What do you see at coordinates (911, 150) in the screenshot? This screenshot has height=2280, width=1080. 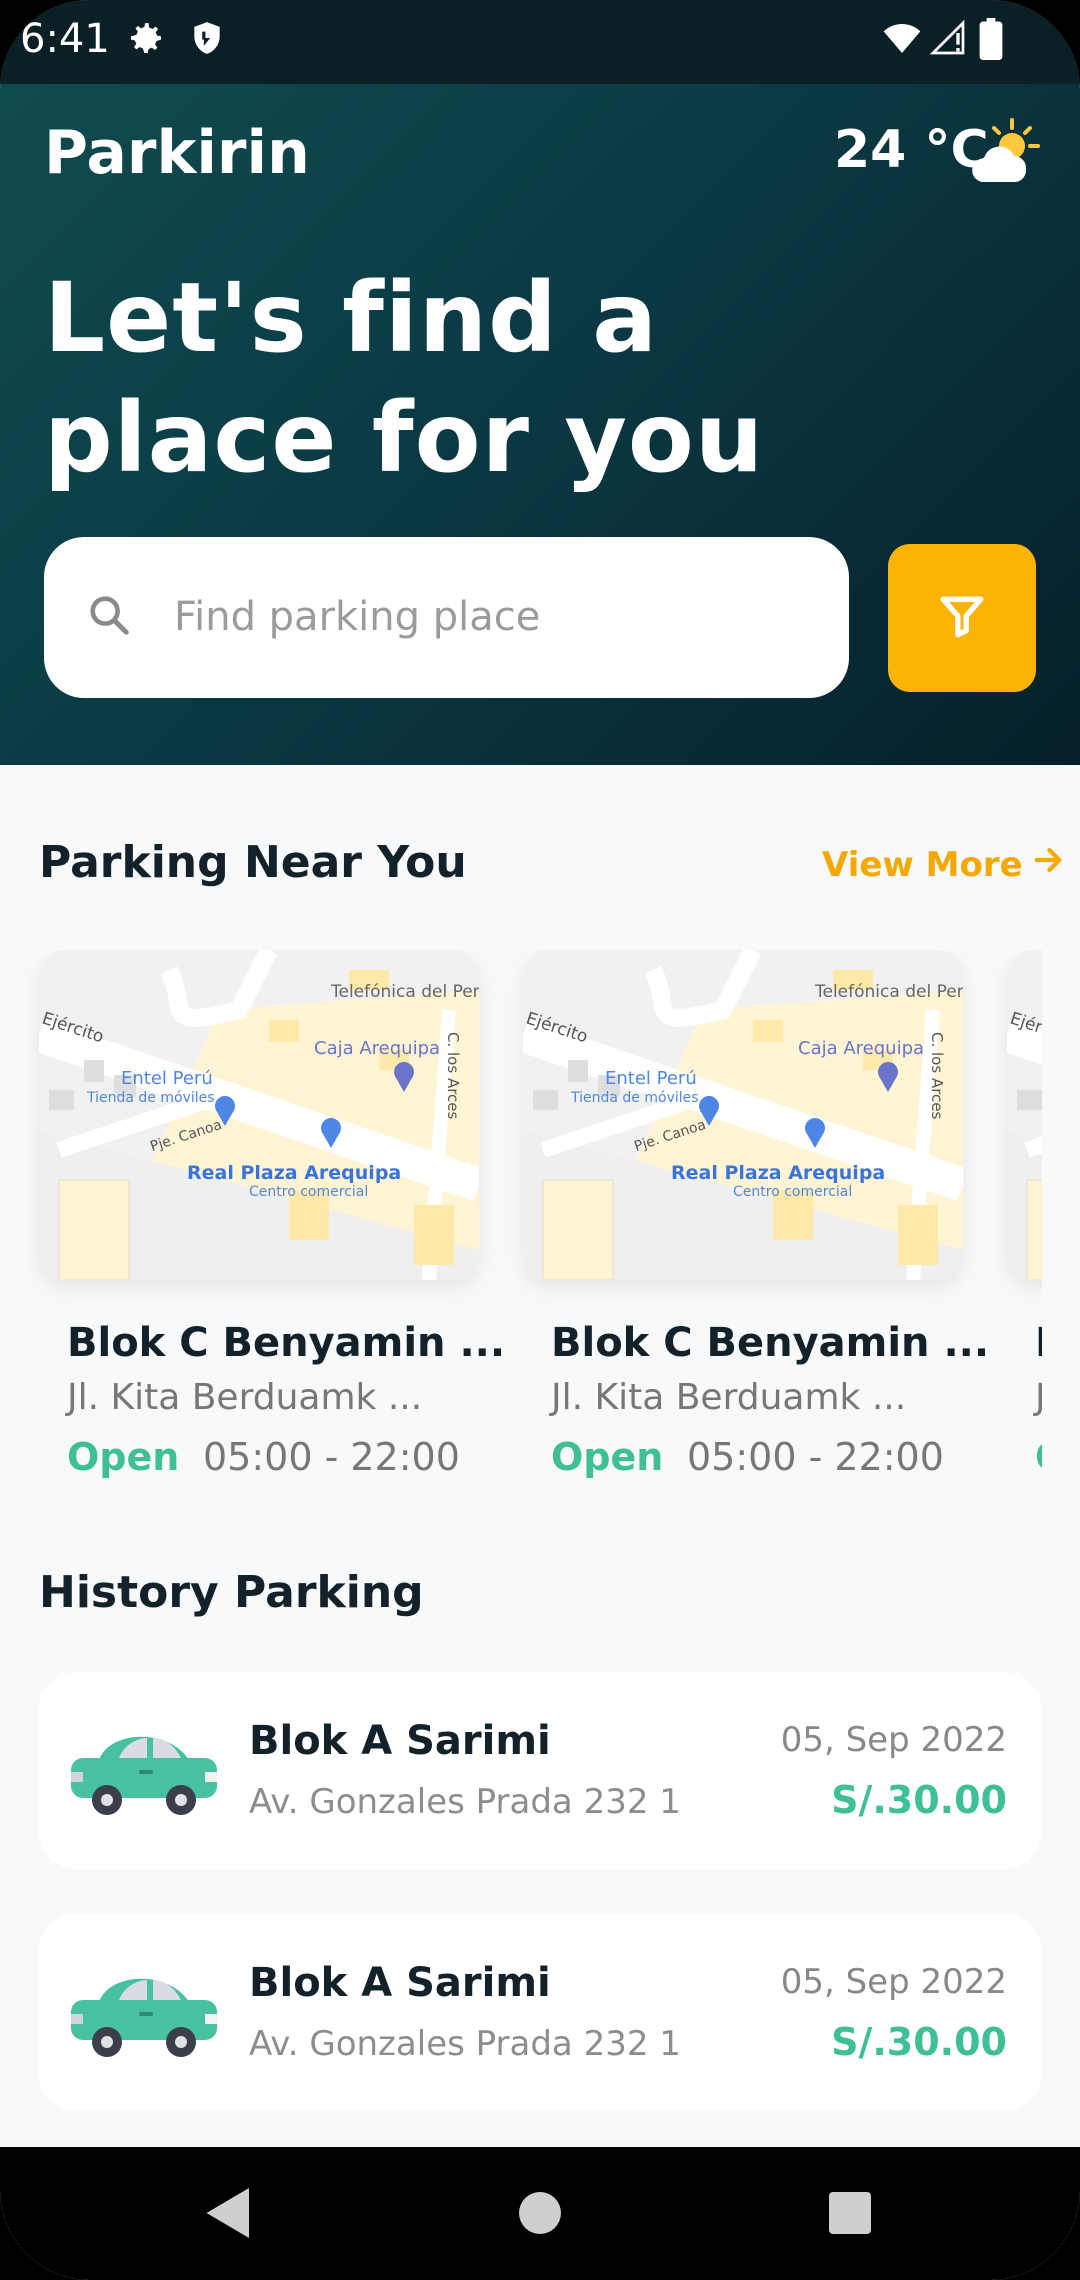 I see `temperature: 24 °C` at bounding box center [911, 150].